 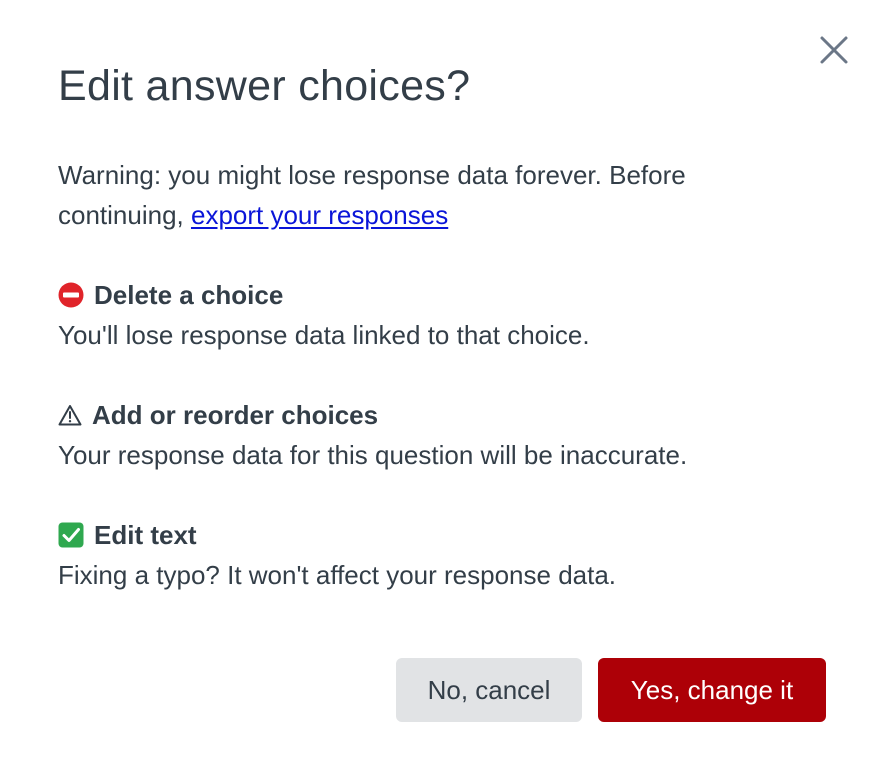 What do you see at coordinates (319, 215) in the screenshot?
I see `export-responses-link: export your responses` at bounding box center [319, 215].